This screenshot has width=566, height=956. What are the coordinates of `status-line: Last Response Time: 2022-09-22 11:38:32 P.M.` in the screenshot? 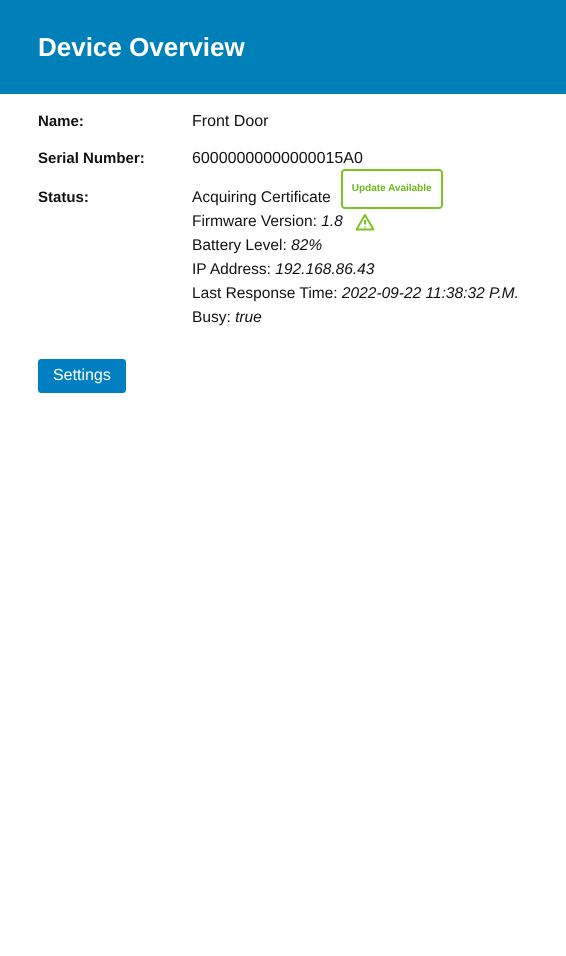 It's located at (355, 294).